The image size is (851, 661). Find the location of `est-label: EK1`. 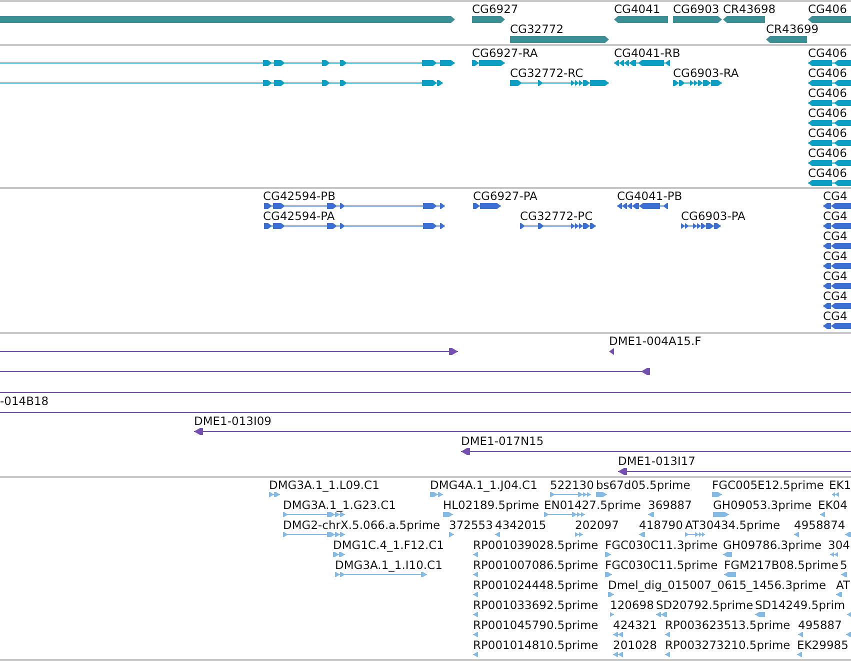

est-label: EK1 is located at coordinates (840, 485).